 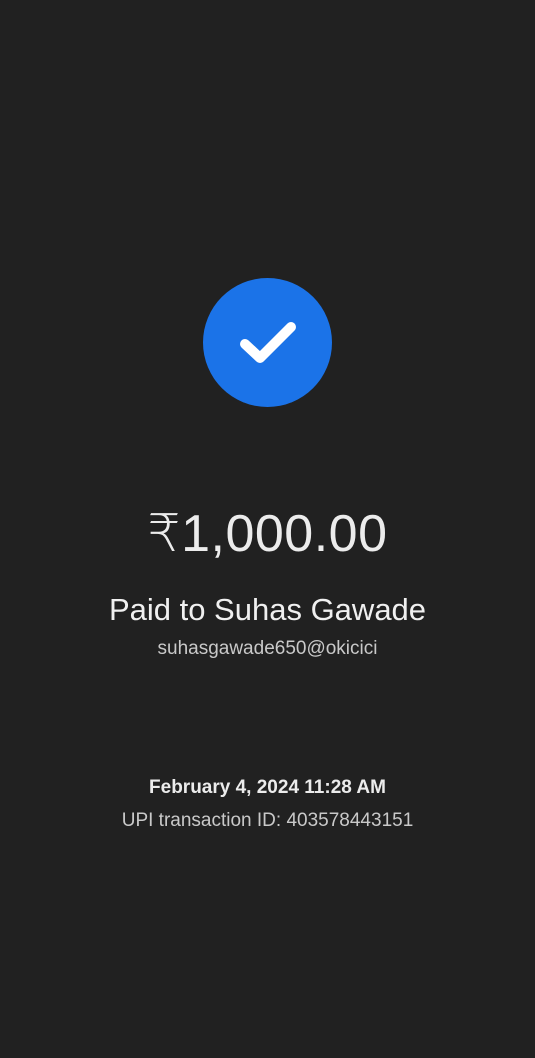 What do you see at coordinates (267, 820) in the screenshot?
I see `transaction-id: UPI transaction ID: 403578443151` at bounding box center [267, 820].